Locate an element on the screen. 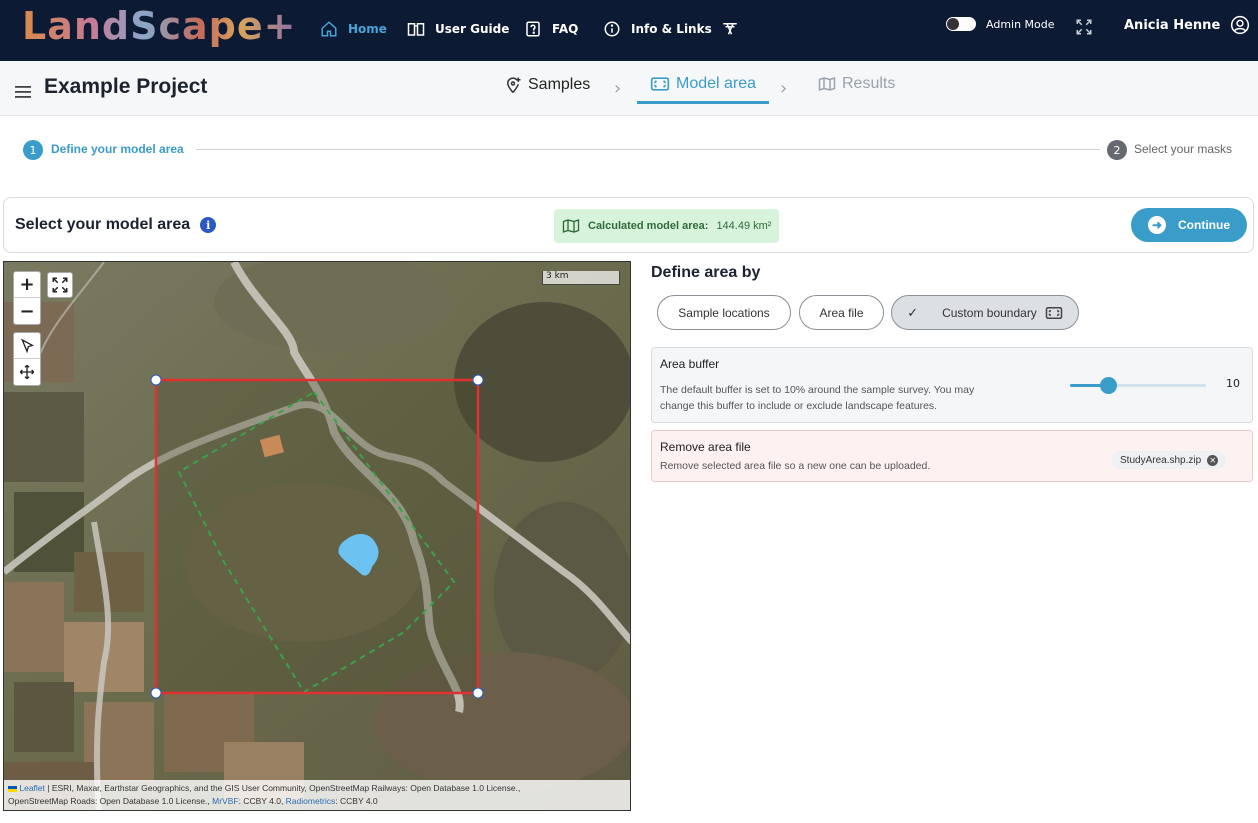  define-area-title: Define area by is located at coordinates (706, 272).